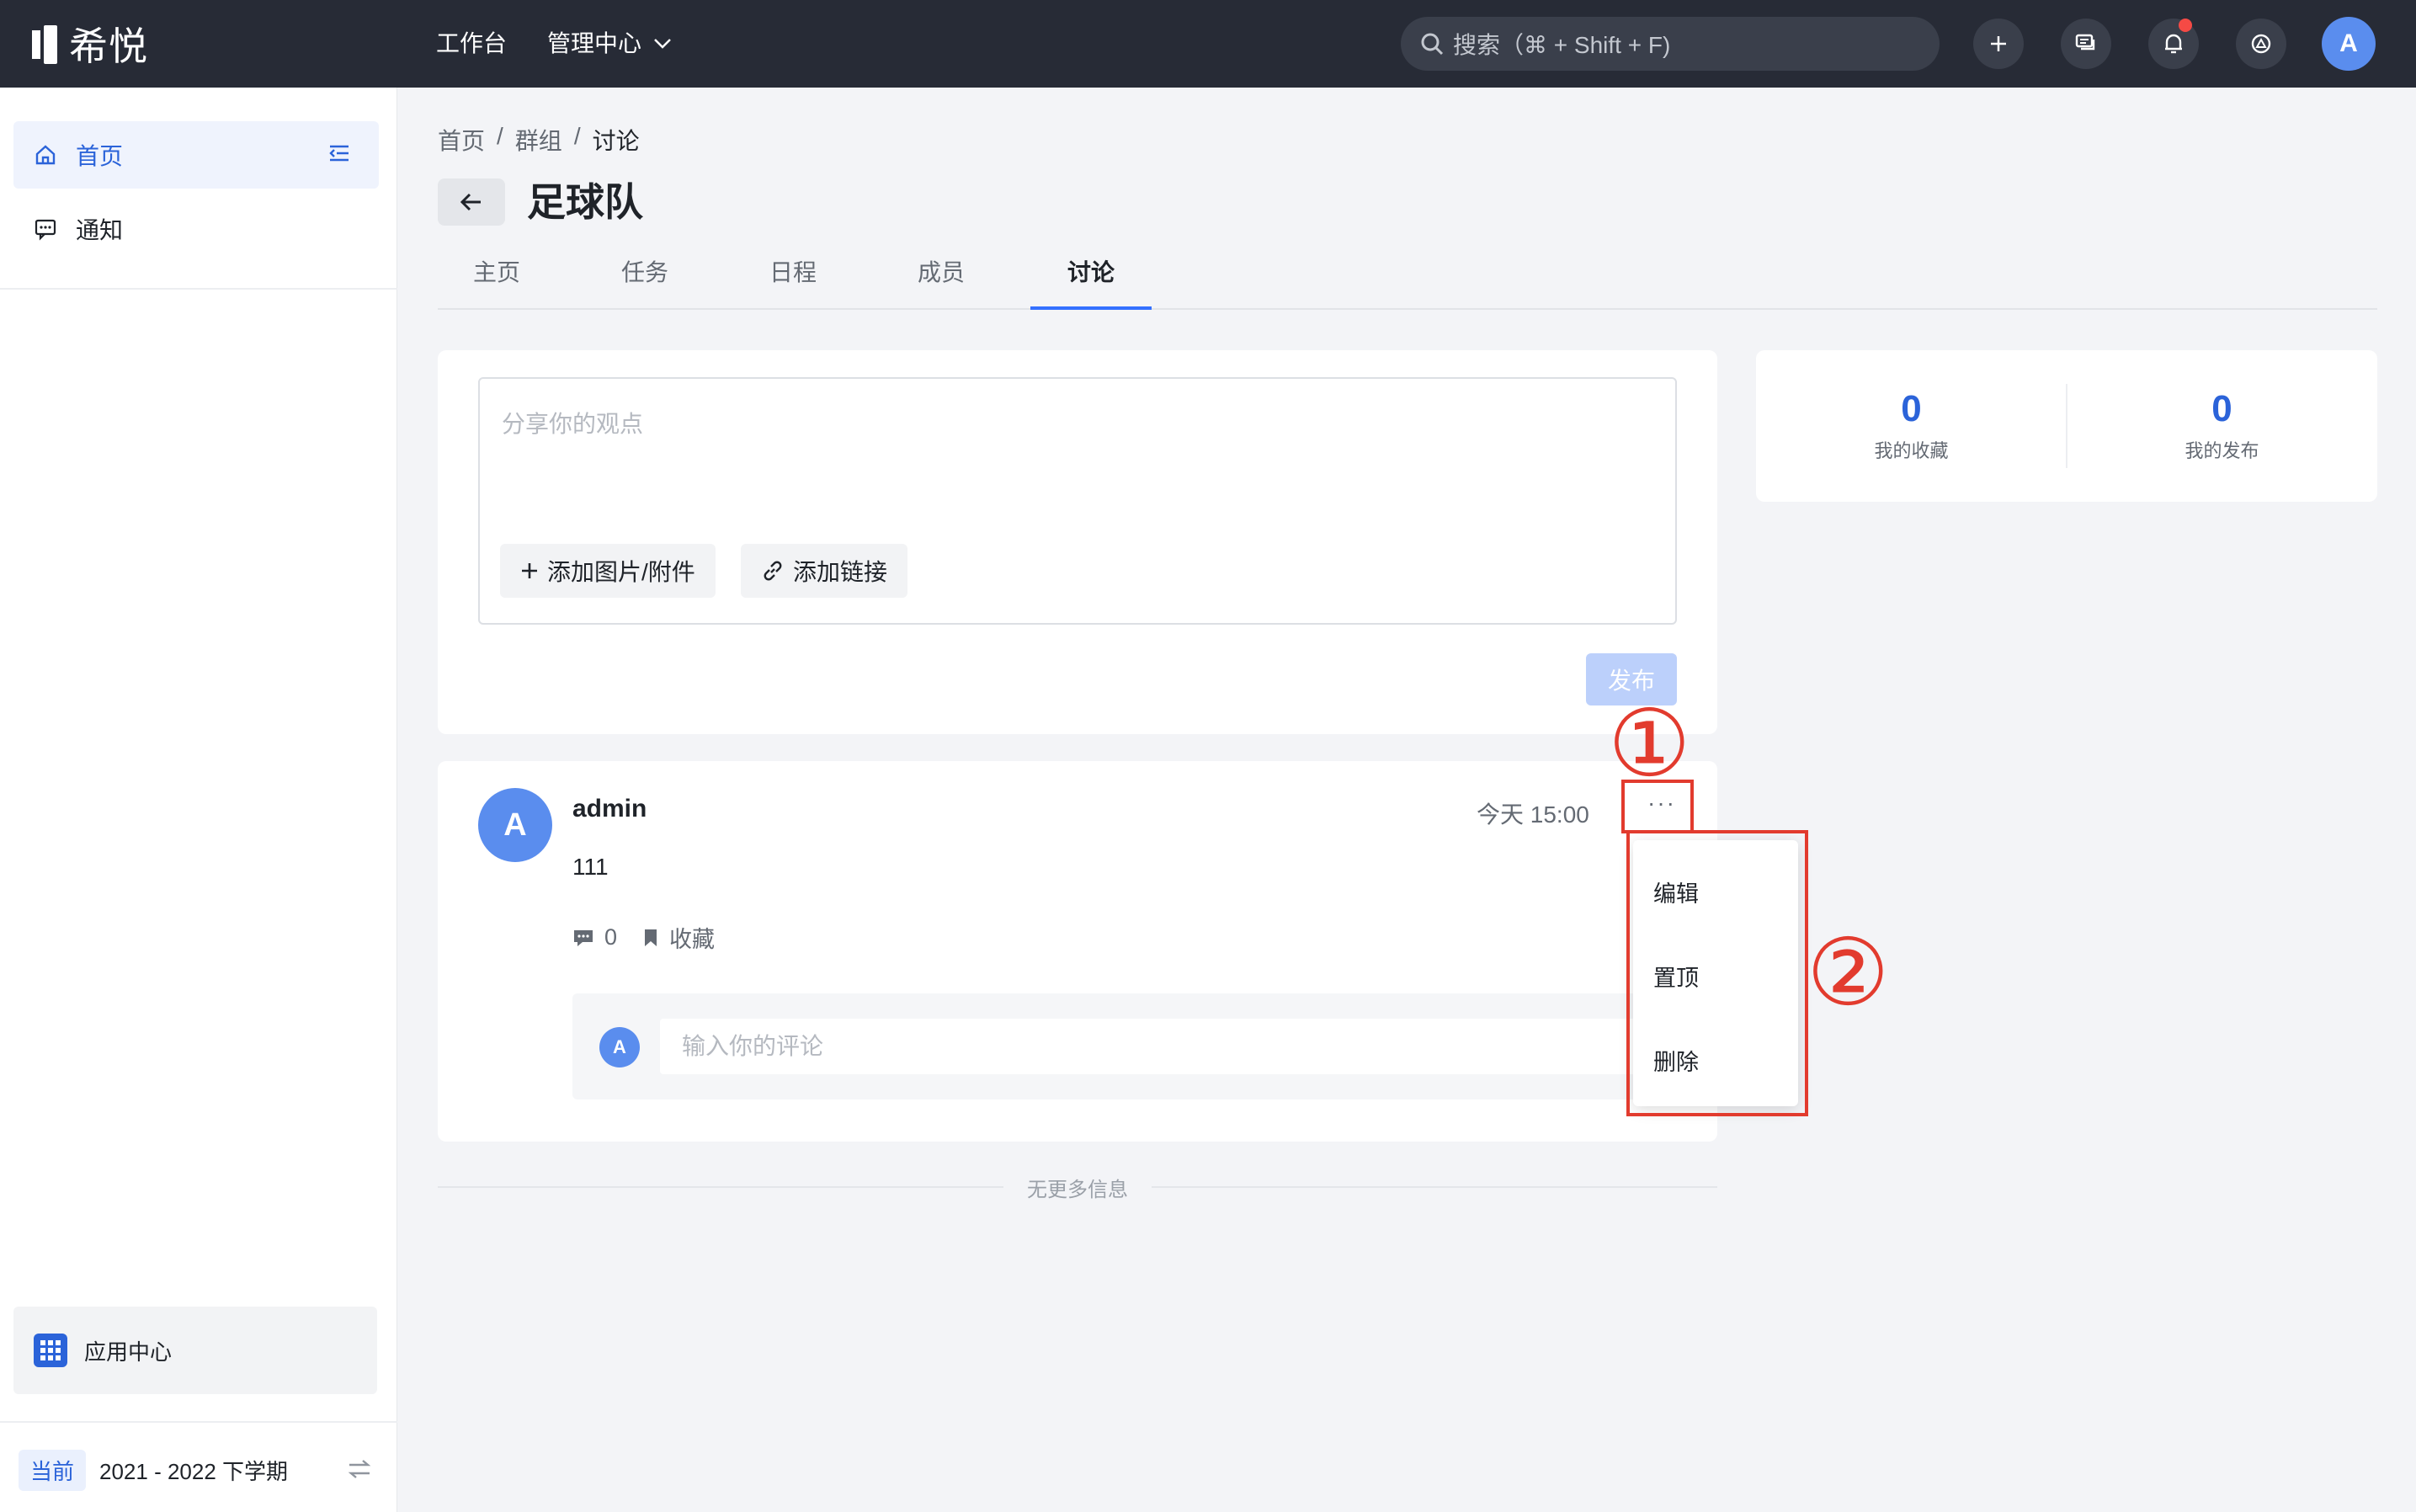  What do you see at coordinates (1433, 45) in the screenshot?
I see `search-icon` at bounding box center [1433, 45].